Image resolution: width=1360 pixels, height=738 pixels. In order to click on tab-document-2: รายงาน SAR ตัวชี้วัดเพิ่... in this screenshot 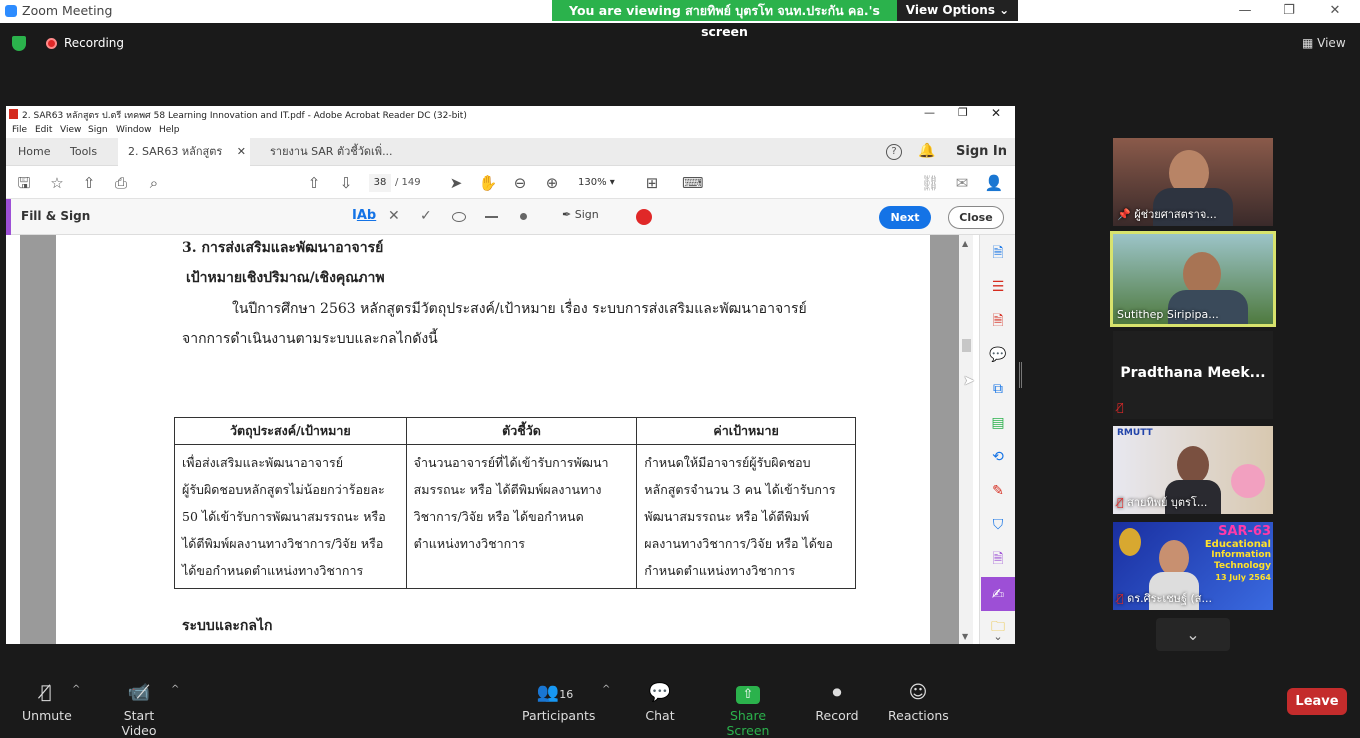, I will do `click(331, 152)`.